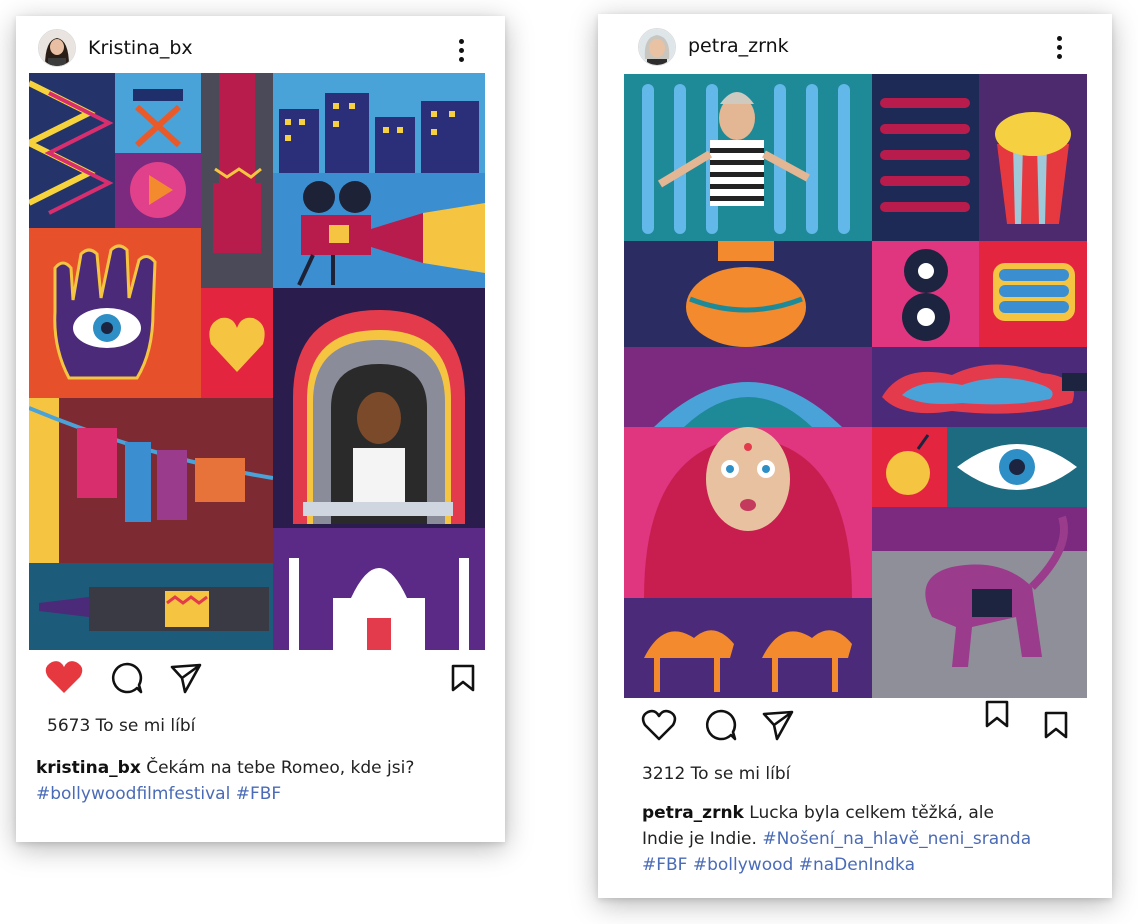 The image size is (1138, 924). I want to click on monkey-tile, so click(979, 602).